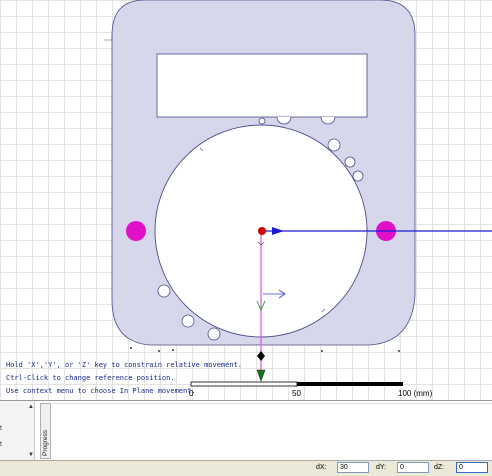 The width and height of the screenshot is (492, 476). Describe the element at coordinates (413, 467) in the screenshot. I see `dy-field: 0` at that location.